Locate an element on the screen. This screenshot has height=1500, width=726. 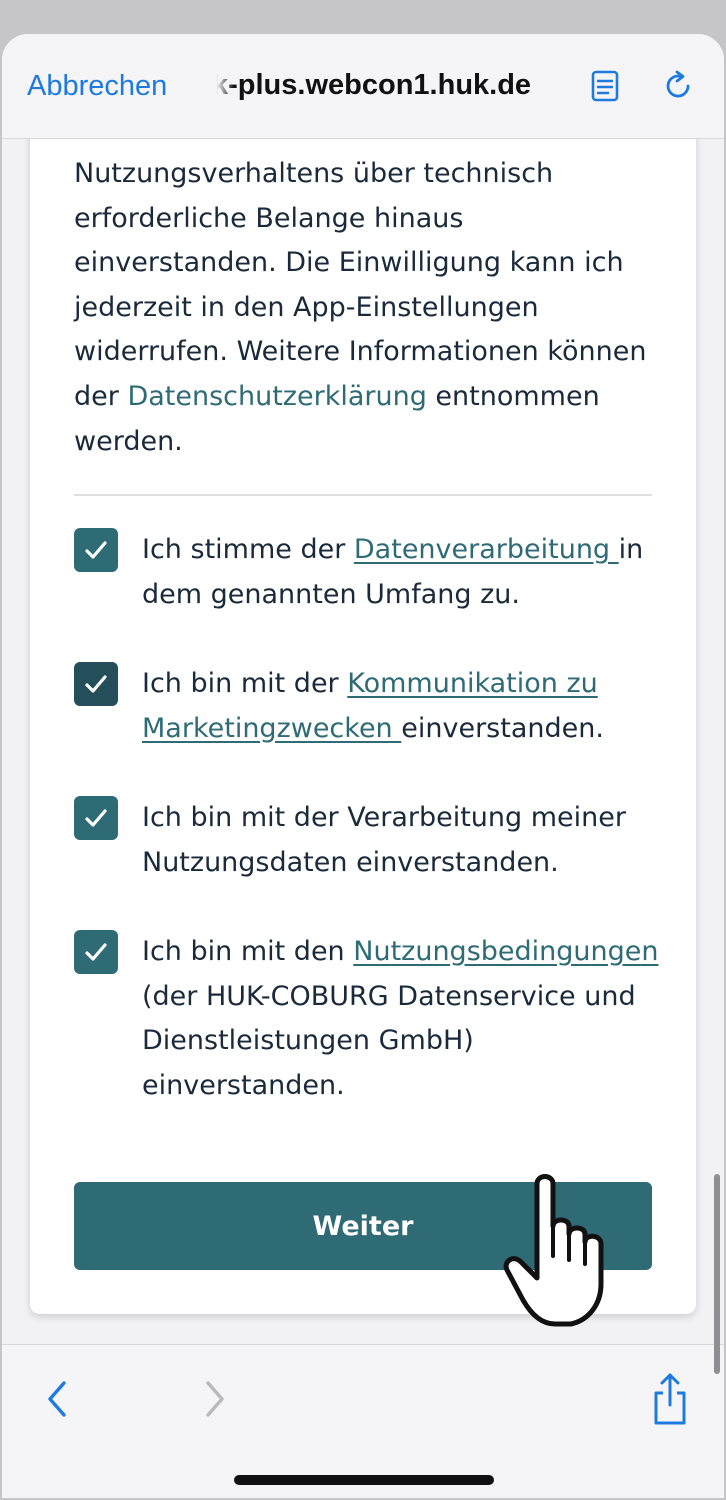
checkbox-terms is located at coordinates (96, 952).